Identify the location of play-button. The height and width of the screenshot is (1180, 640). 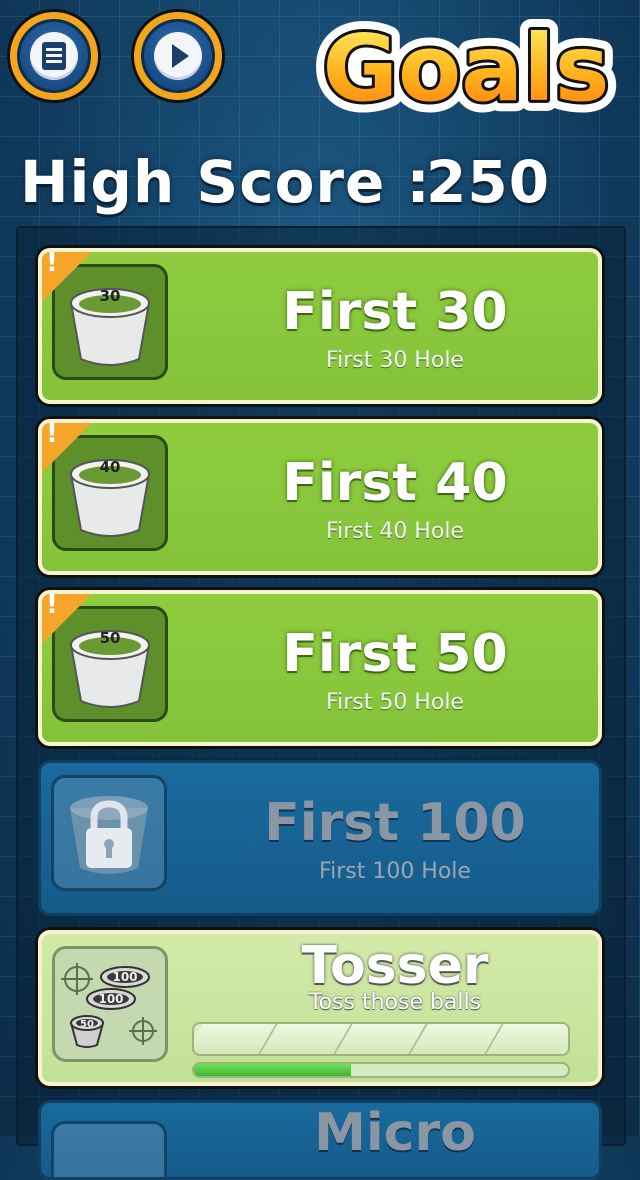
(178, 56).